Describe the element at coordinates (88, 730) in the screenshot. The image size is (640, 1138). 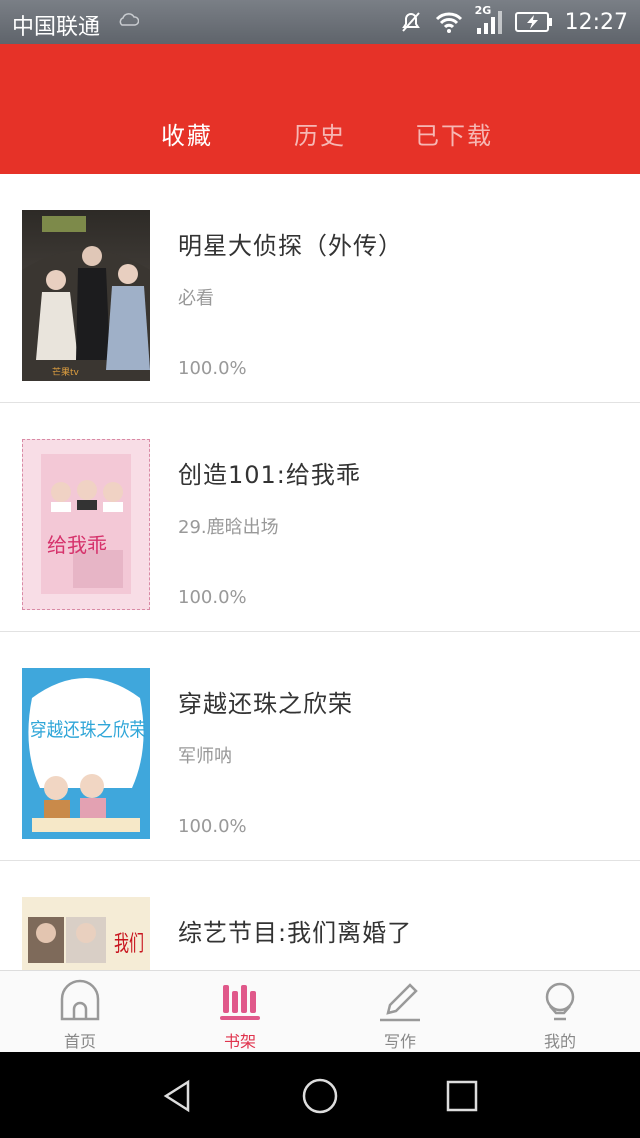
I see `cover-title-text: 穿越还珠之欣荣` at that location.